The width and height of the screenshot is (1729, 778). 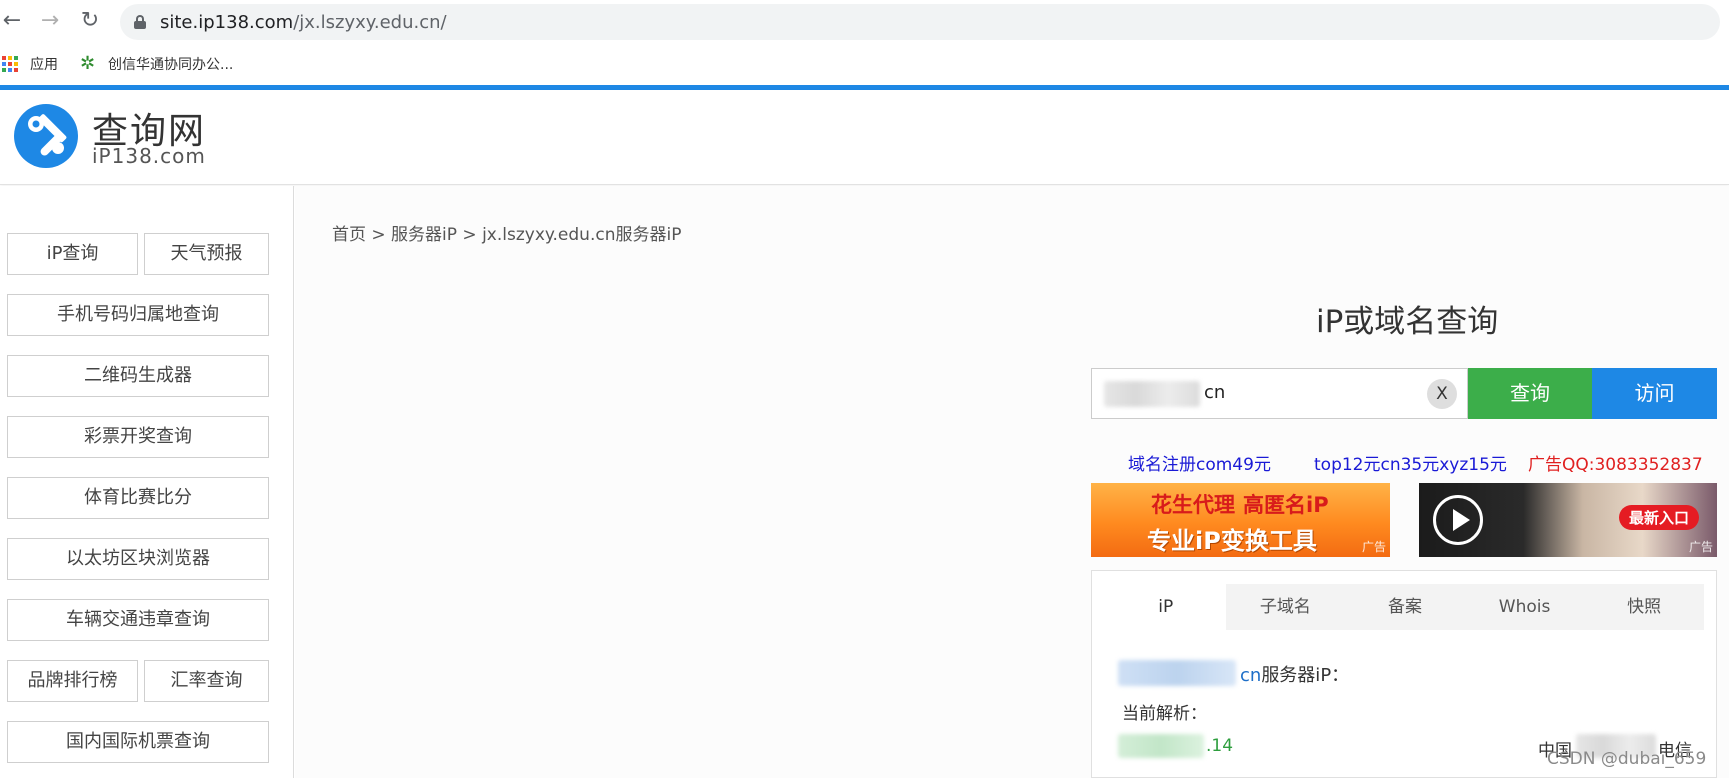 I want to click on gear-icon: ✲, so click(x=88, y=63).